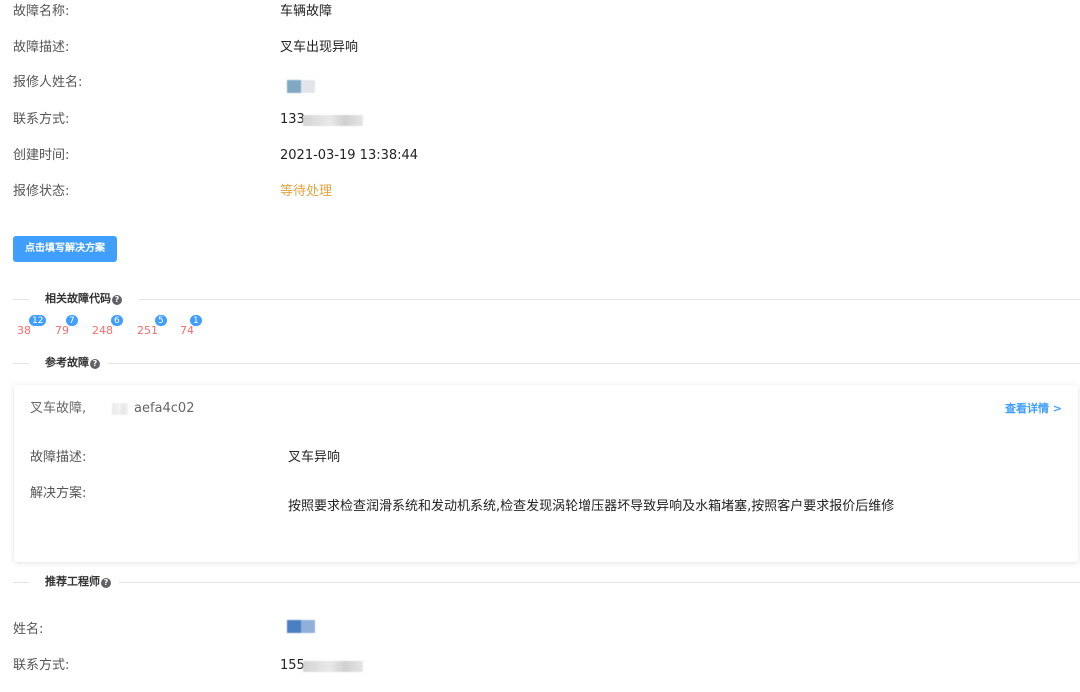  What do you see at coordinates (120, 409) in the screenshot?
I see `card-title-redacted` at bounding box center [120, 409].